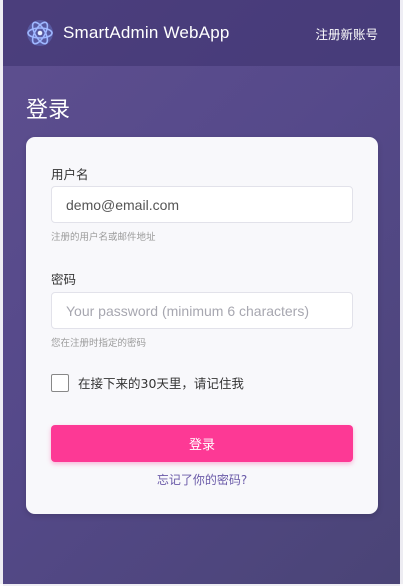 The width and height of the screenshot is (403, 586). What do you see at coordinates (40, 33) in the screenshot?
I see `atom-logo-icon` at bounding box center [40, 33].